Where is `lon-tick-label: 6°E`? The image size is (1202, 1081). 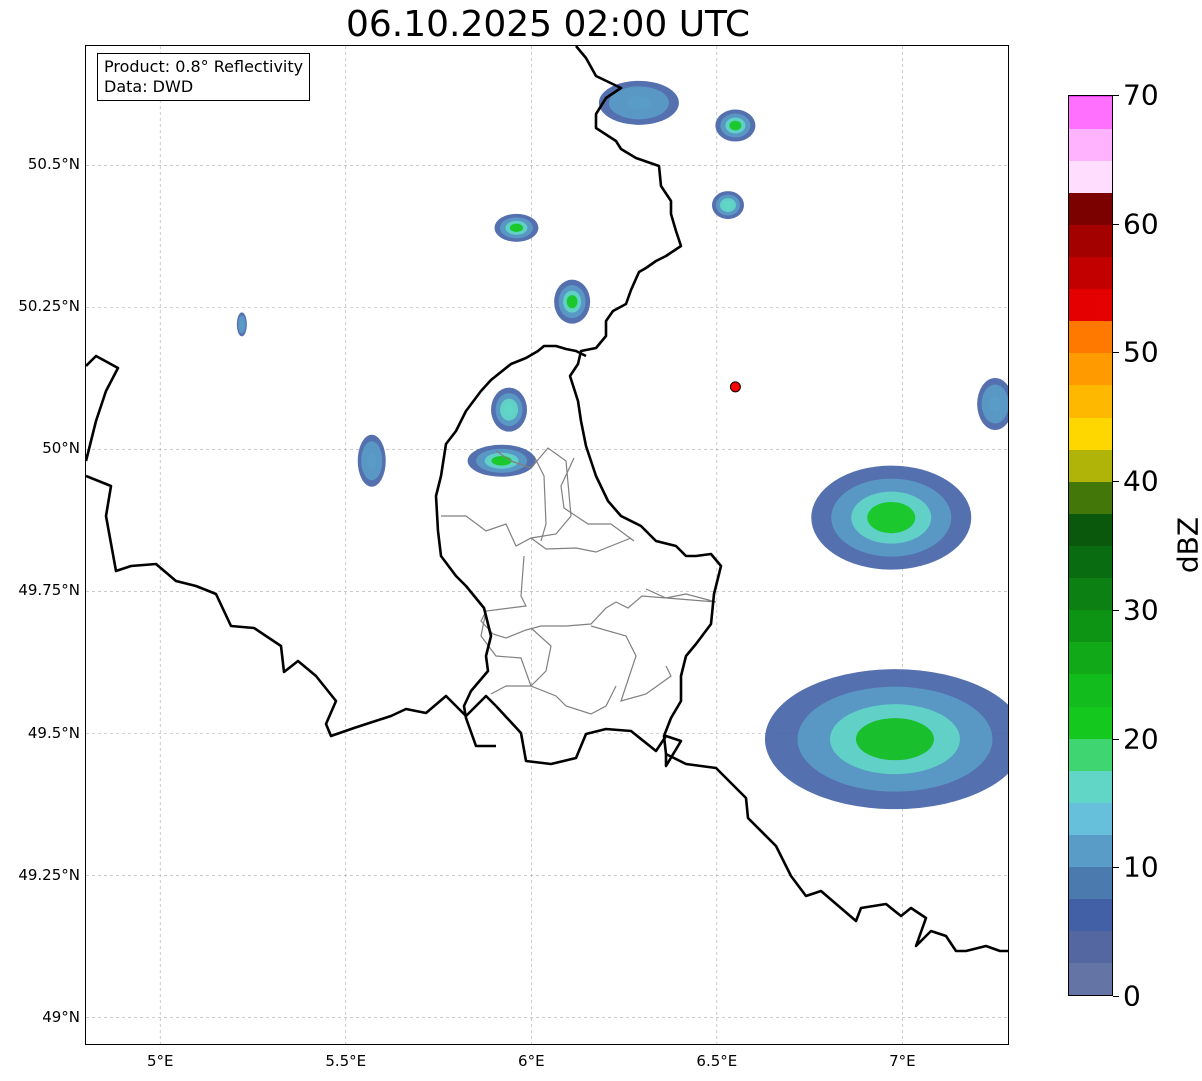
lon-tick-label: 6°E is located at coordinates (531, 1061).